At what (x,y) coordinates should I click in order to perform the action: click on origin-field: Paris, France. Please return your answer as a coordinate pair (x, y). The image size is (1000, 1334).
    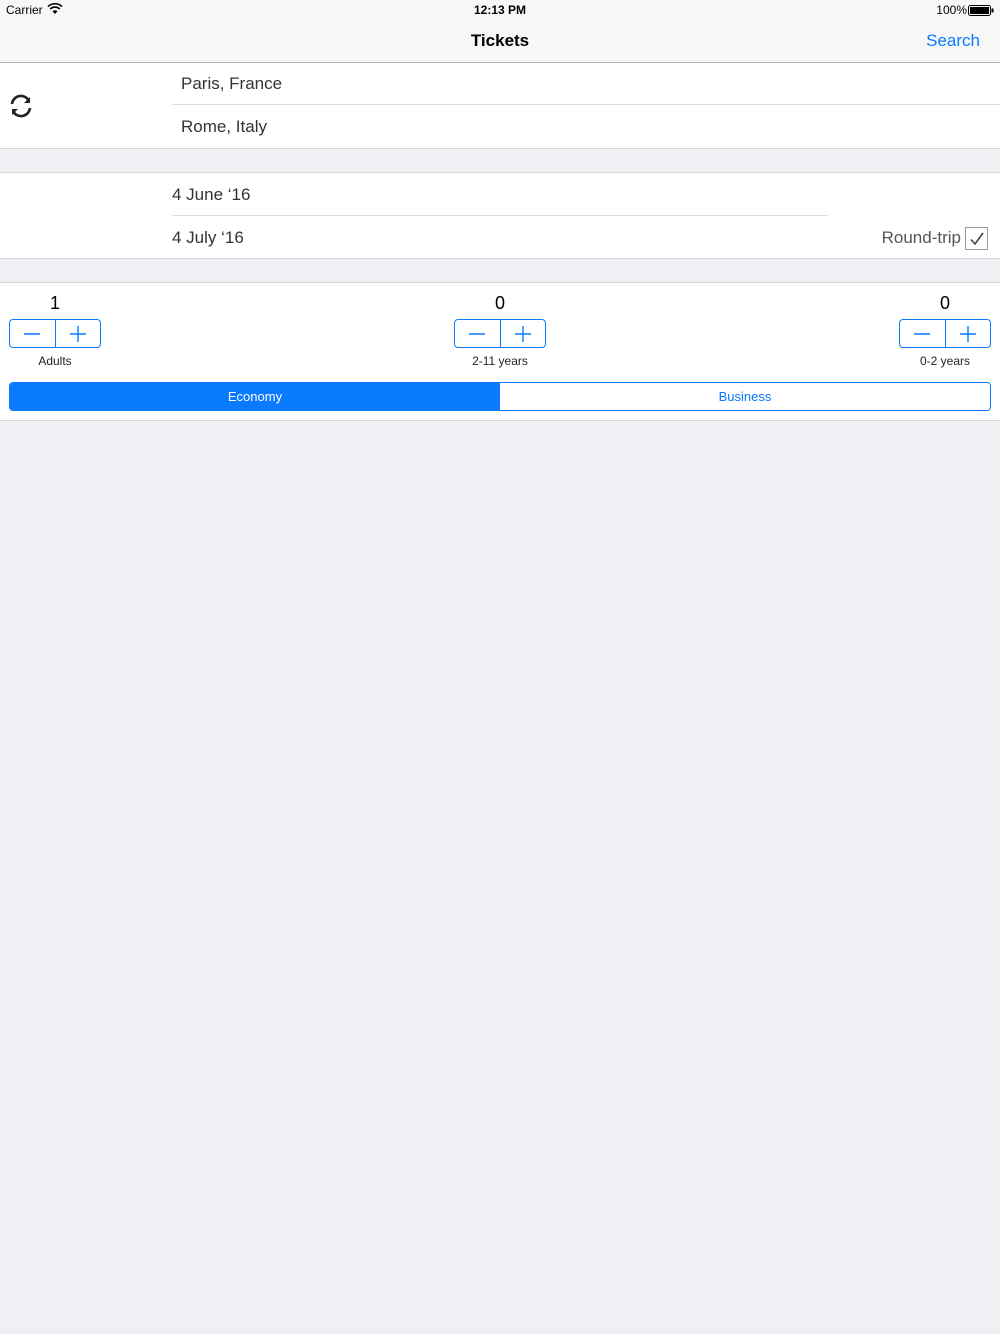
    Looking at the image, I should click on (586, 84).